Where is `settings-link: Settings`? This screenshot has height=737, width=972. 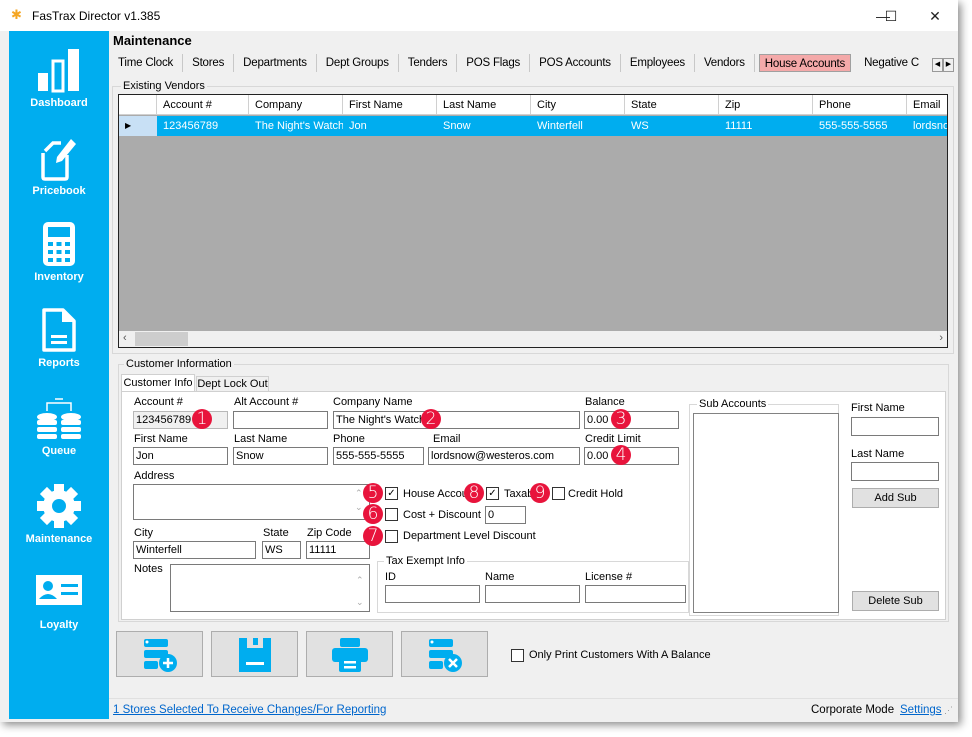 settings-link: Settings is located at coordinates (921, 710).